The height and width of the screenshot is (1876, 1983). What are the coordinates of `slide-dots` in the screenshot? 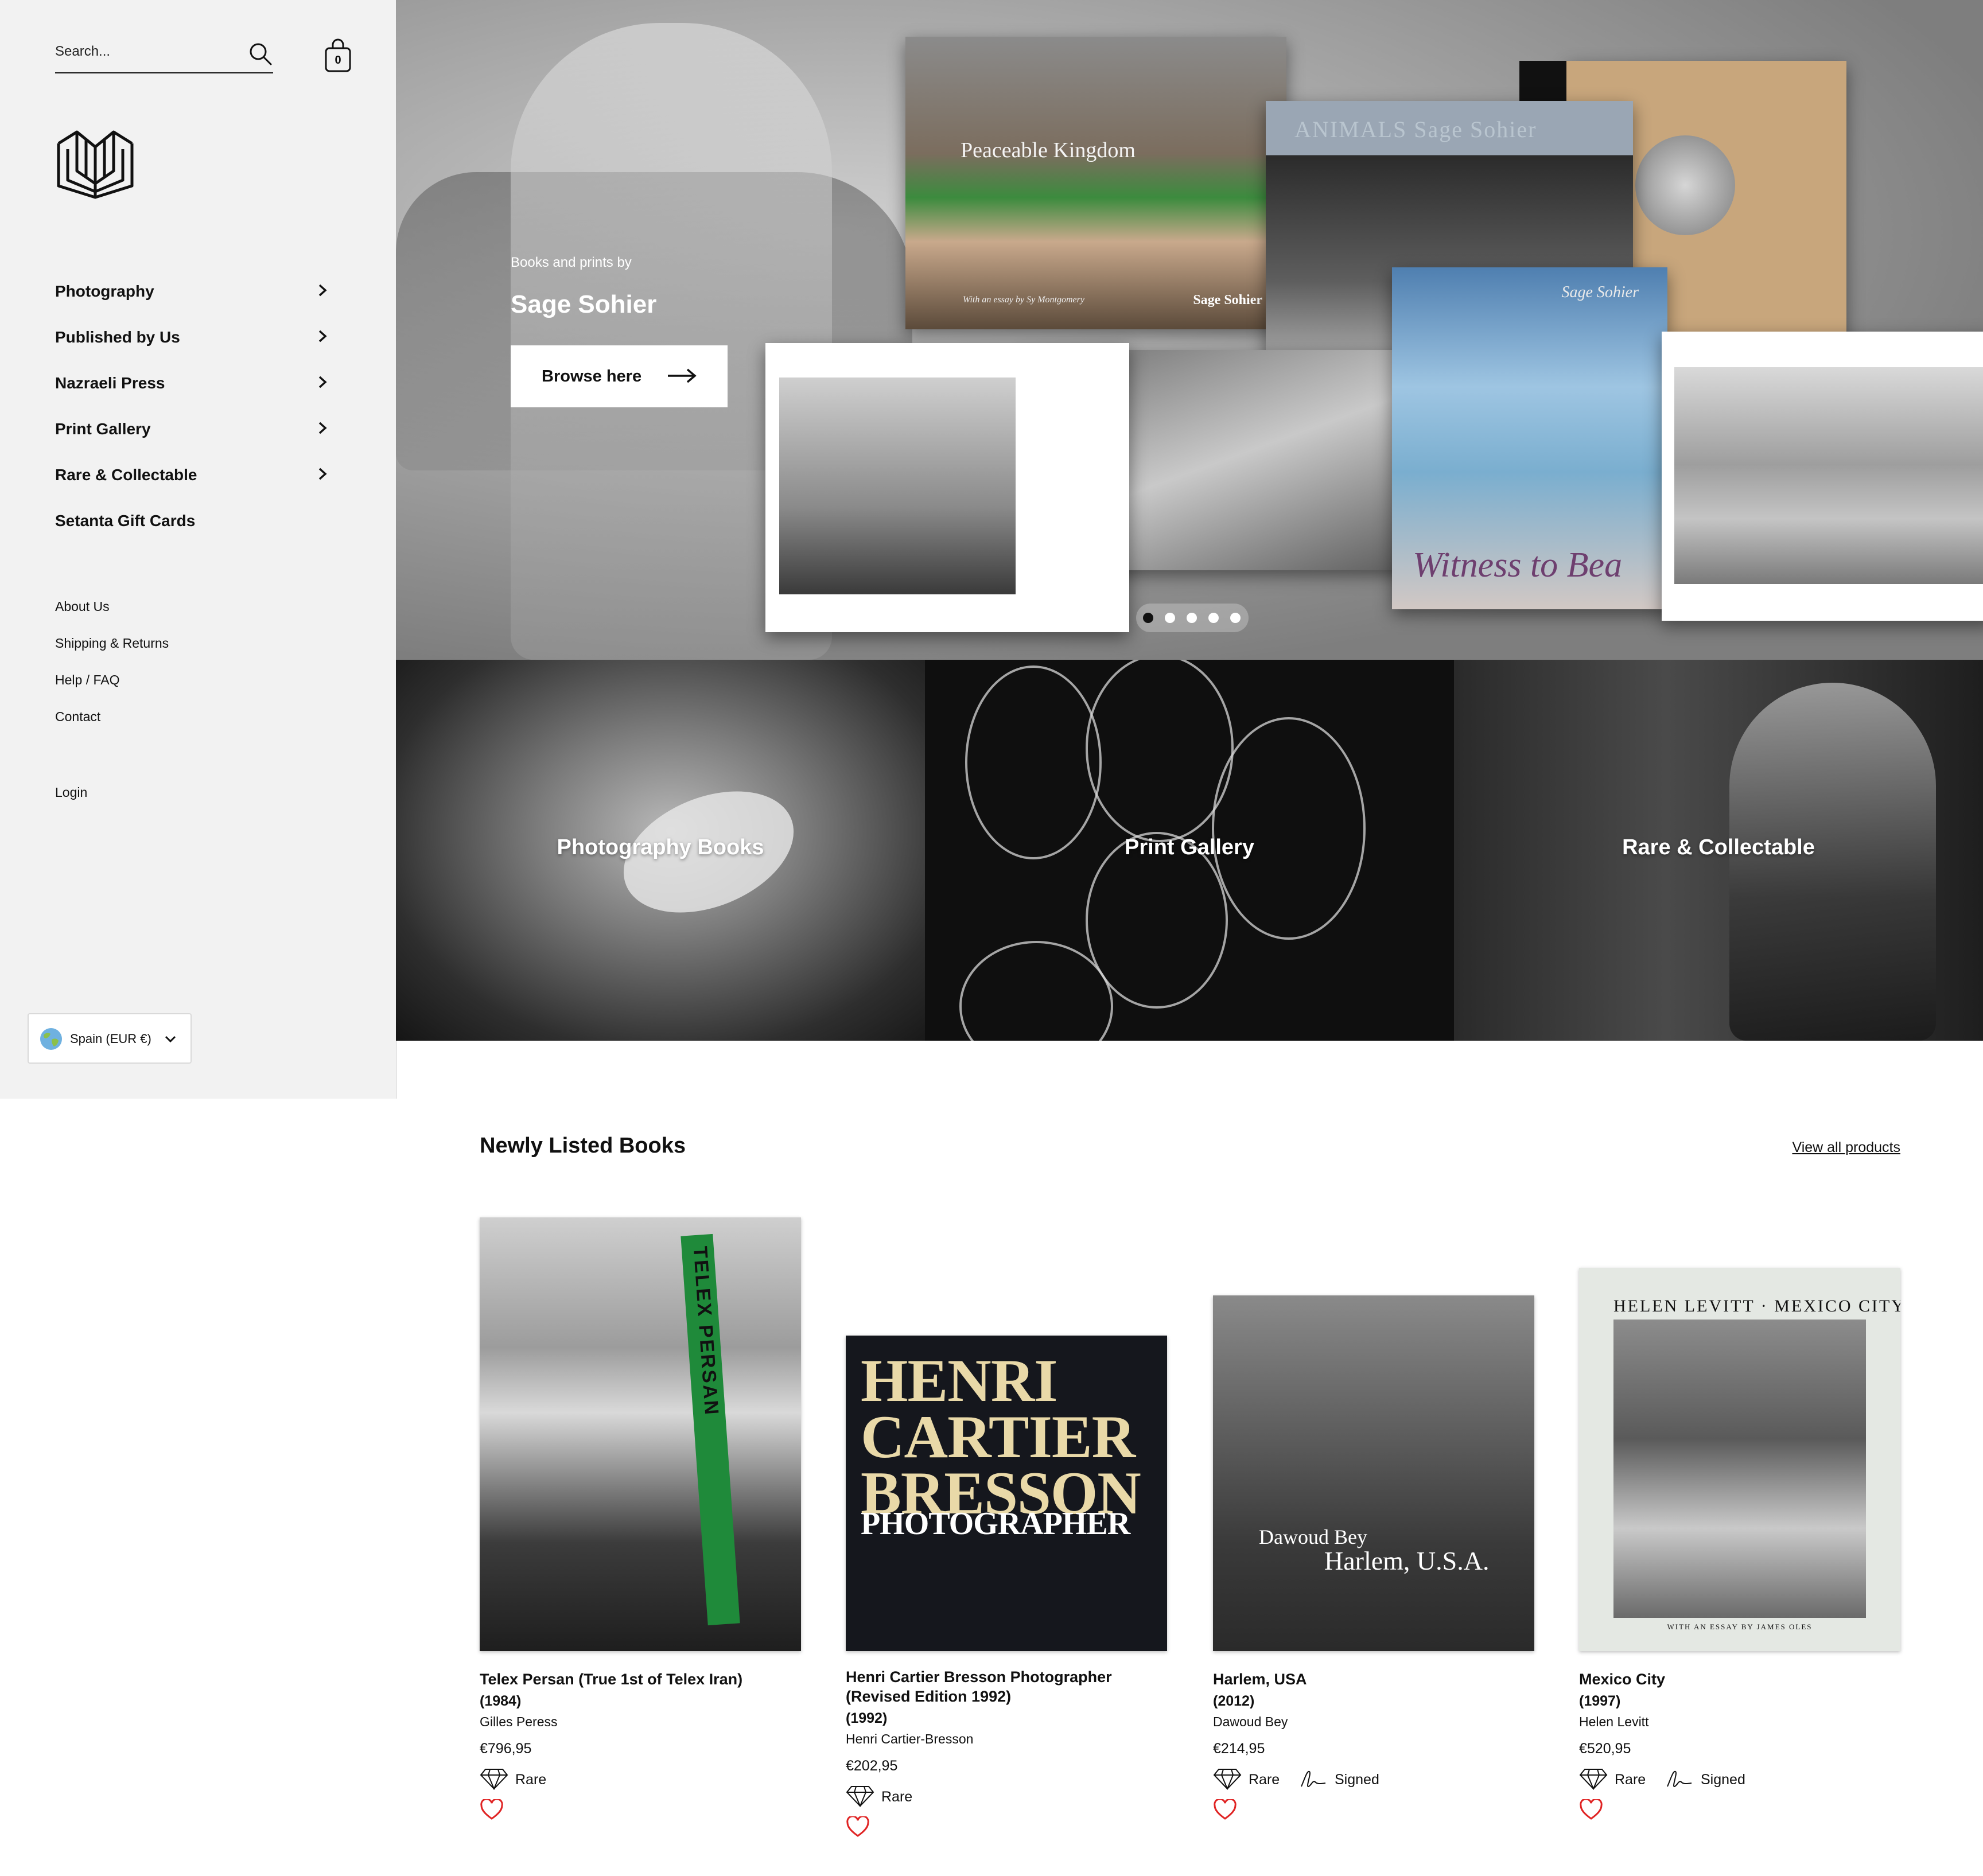 It's located at (1192, 618).